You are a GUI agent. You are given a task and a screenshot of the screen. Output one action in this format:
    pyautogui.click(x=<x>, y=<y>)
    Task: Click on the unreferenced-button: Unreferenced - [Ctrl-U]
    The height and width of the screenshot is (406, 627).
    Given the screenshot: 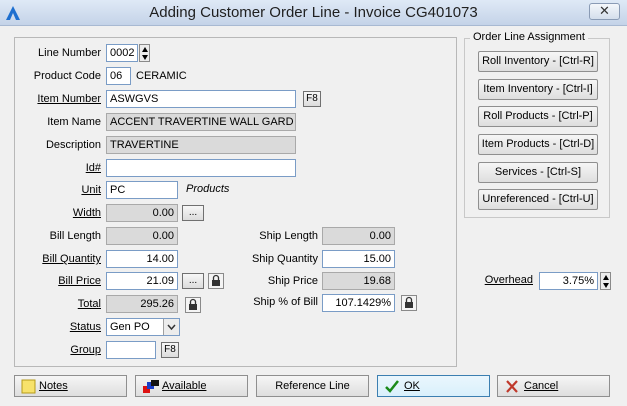 What is the action you would take?
    pyautogui.click(x=538, y=199)
    